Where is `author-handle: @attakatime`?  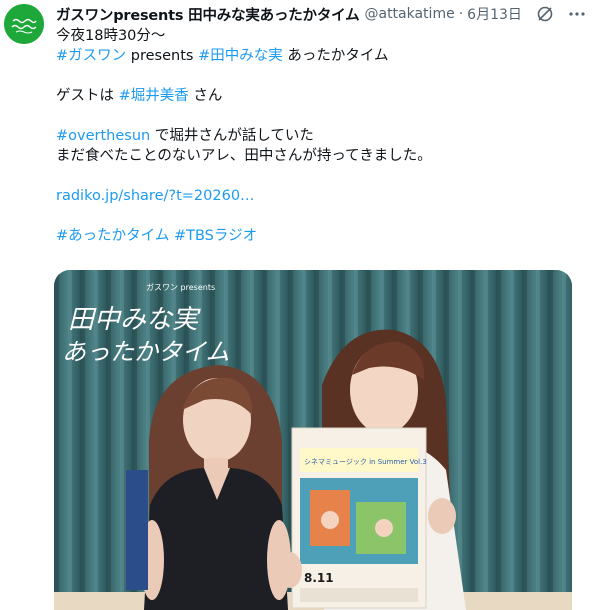 author-handle: @attakatime is located at coordinates (409, 14).